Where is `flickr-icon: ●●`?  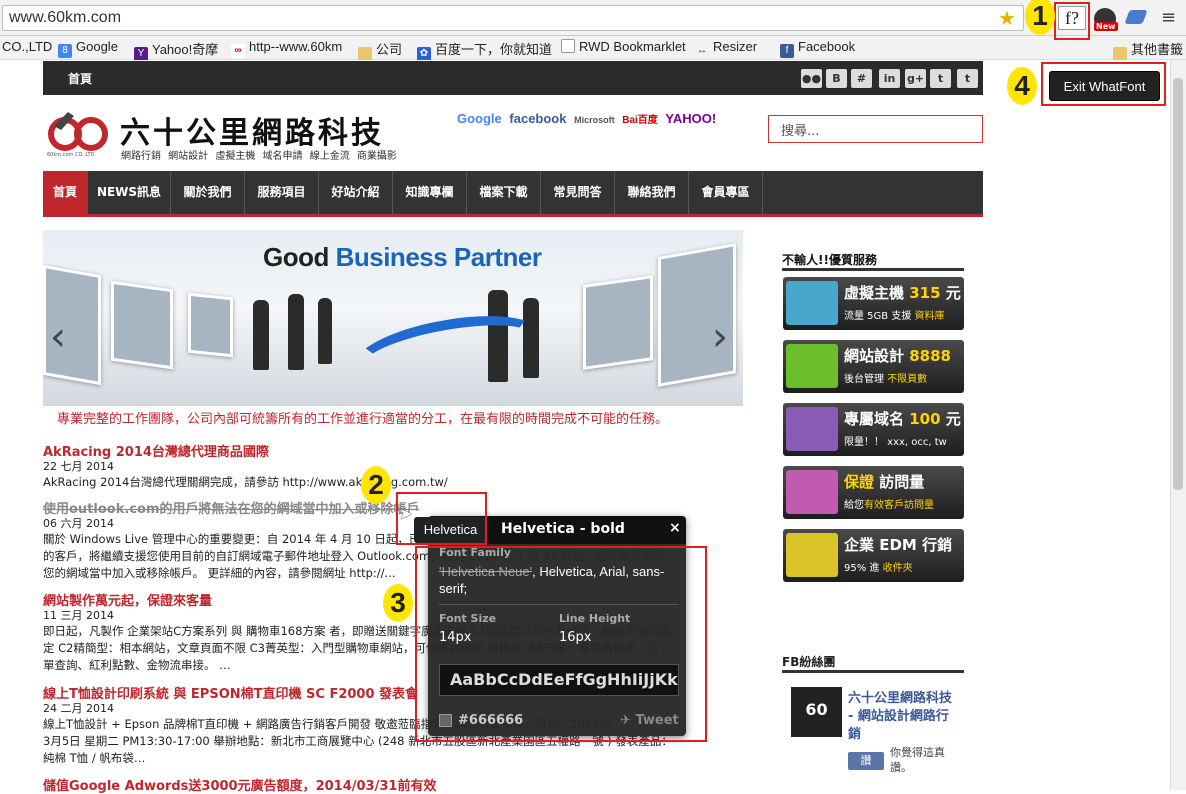 flickr-icon: ●● is located at coordinates (811, 78).